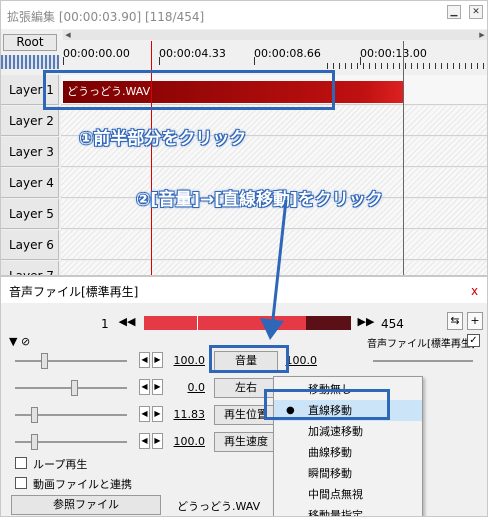 The image size is (488, 517). What do you see at coordinates (86, 505) in the screenshot?
I see `reference-file-button: 参照ファイル` at bounding box center [86, 505].